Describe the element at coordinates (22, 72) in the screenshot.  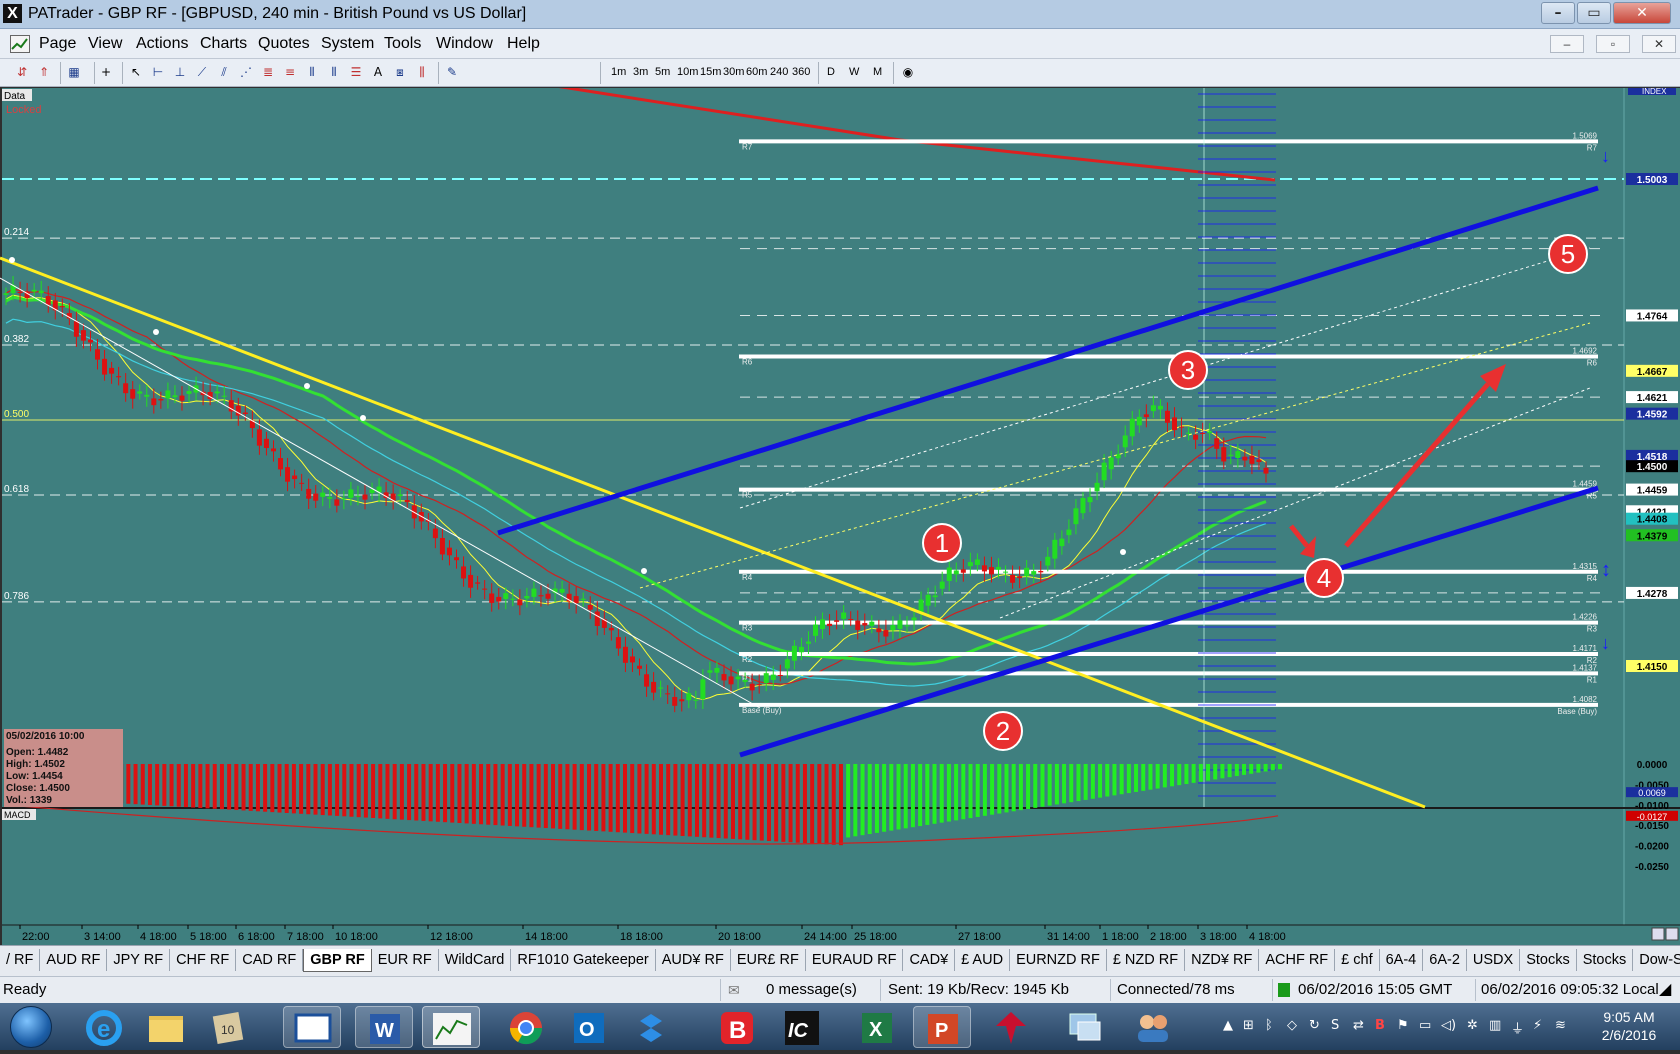
I see `buy-sell-icon: ⇵` at that location.